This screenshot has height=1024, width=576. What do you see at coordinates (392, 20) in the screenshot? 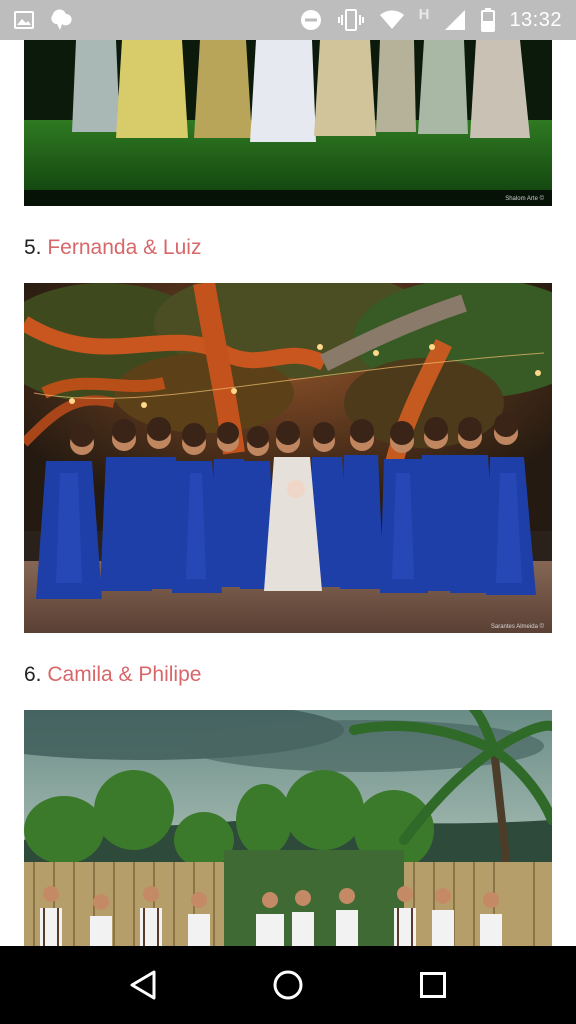
I see `wifi-icon` at bounding box center [392, 20].